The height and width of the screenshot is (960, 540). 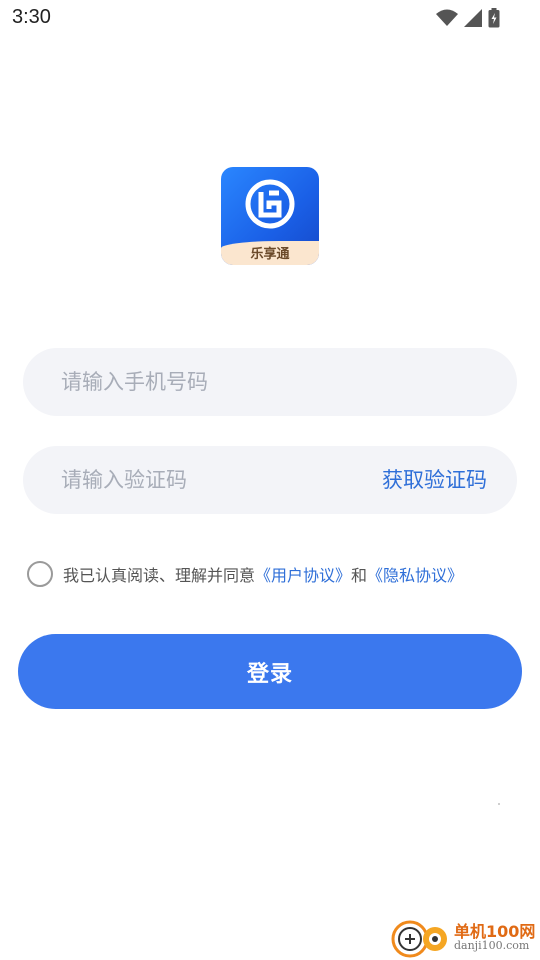 I want to click on app-logo: 乐享通, so click(x=270, y=216).